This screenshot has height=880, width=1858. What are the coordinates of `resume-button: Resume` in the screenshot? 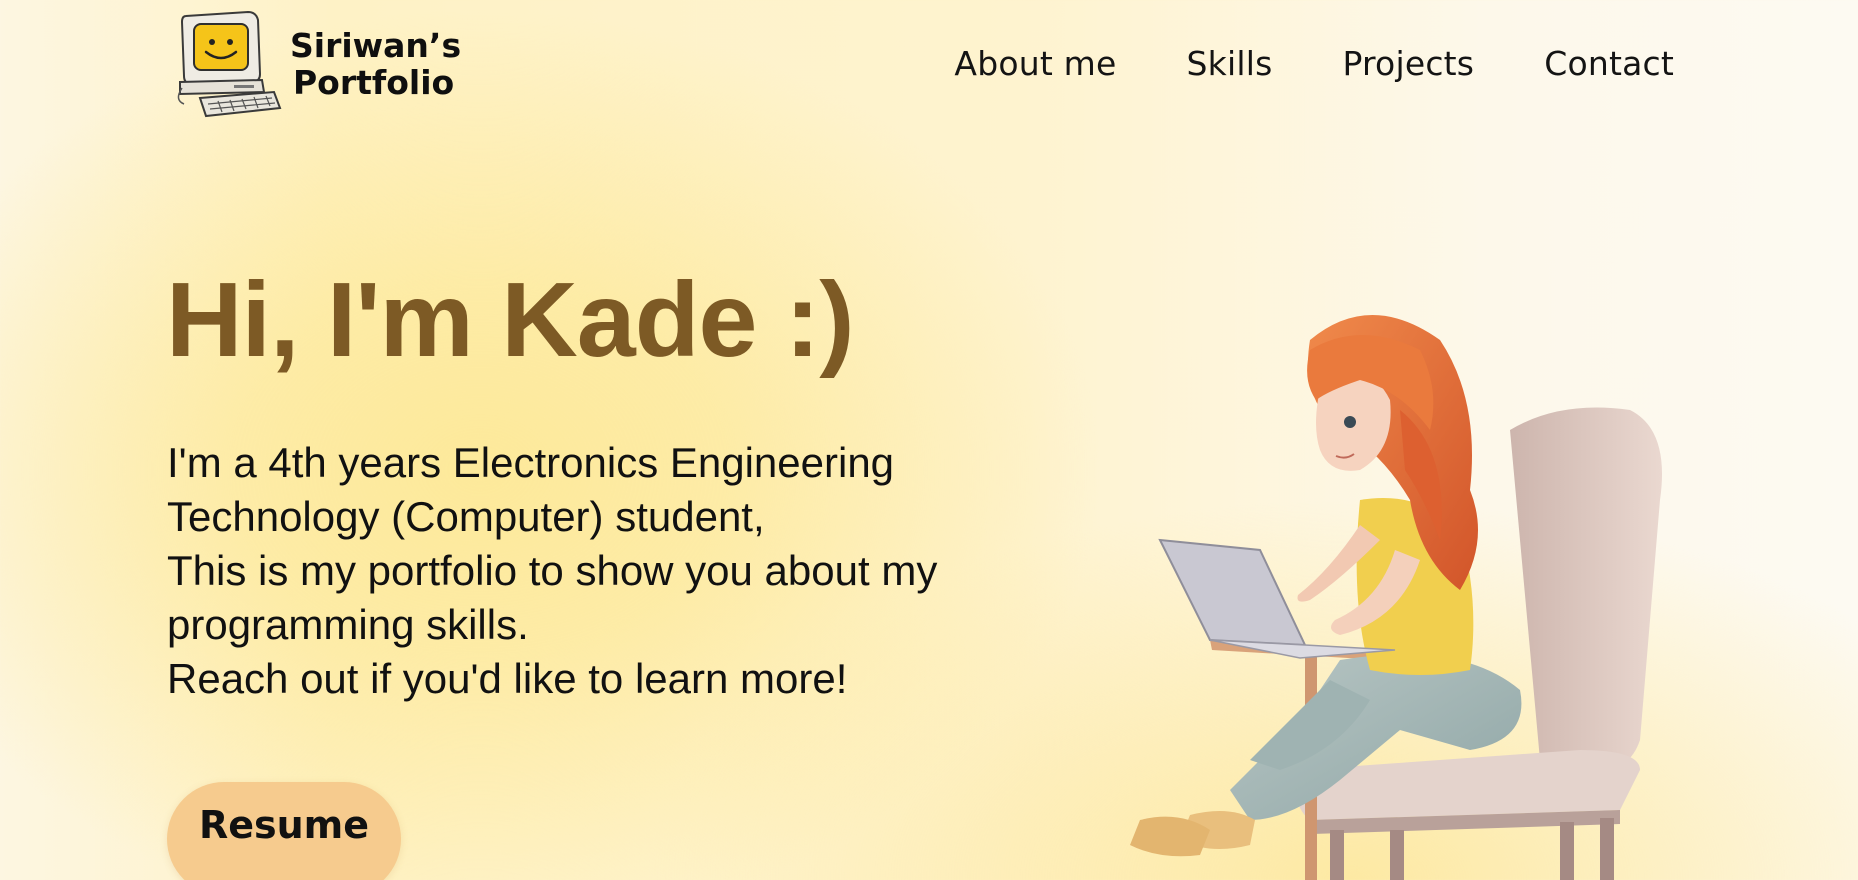 It's located at (284, 831).